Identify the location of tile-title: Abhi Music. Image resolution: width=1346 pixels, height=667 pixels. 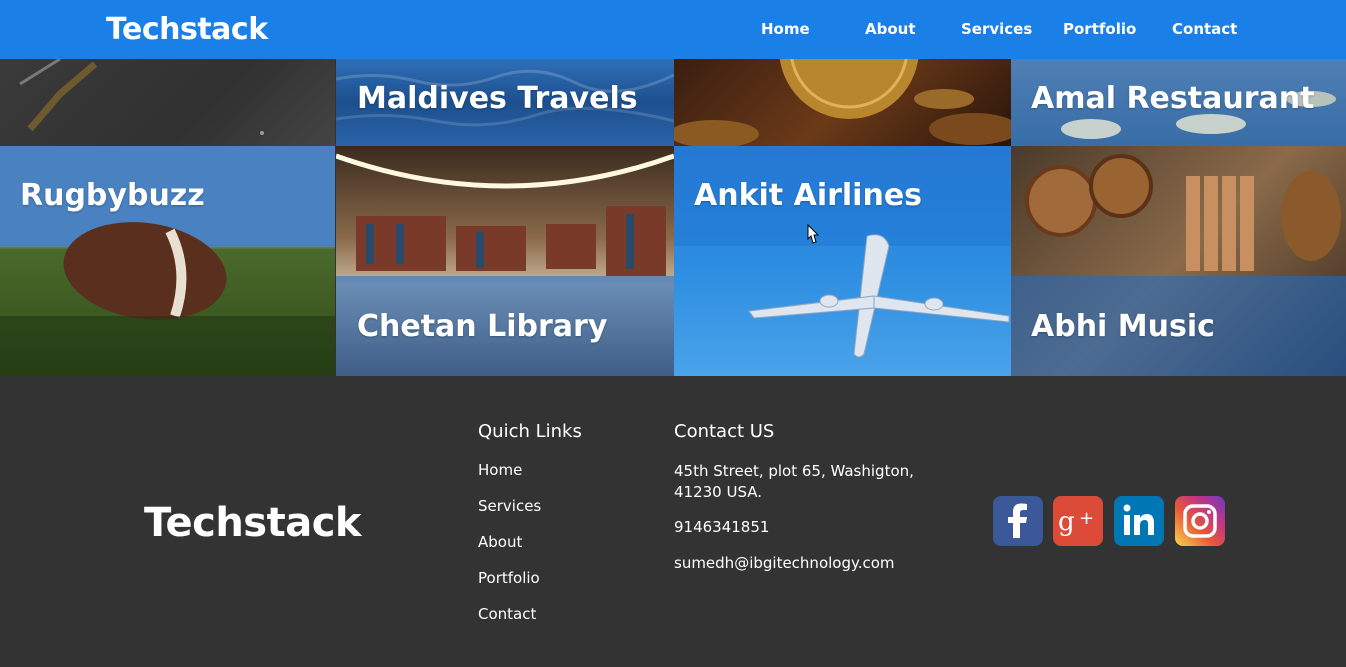
(1123, 326).